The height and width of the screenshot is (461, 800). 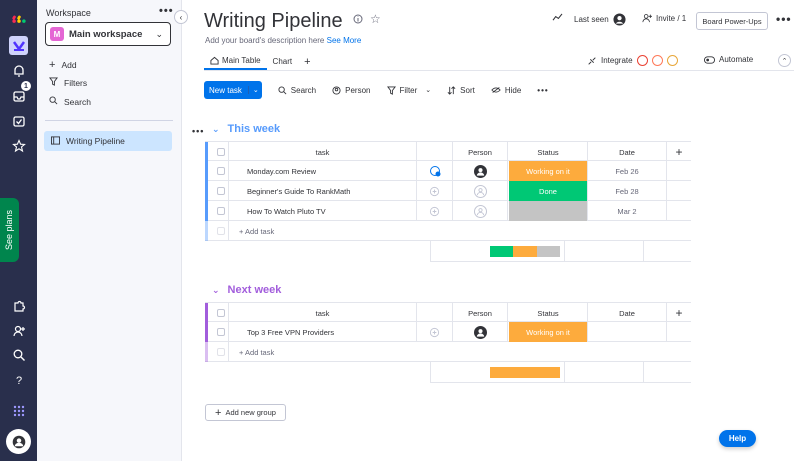 I want to click on status-cell: Done, so click(x=548, y=191).